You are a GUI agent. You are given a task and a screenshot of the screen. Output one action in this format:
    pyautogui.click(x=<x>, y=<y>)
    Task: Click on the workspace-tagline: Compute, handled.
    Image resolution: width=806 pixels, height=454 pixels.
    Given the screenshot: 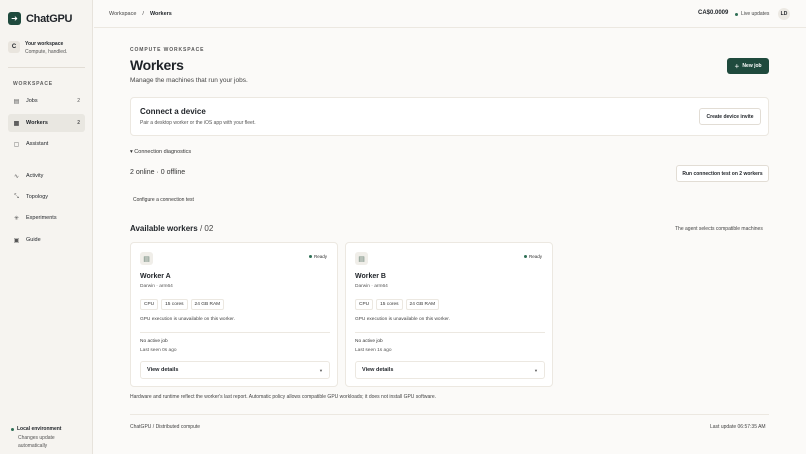 What is the action you would take?
    pyautogui.click(x=46, y=52)
    